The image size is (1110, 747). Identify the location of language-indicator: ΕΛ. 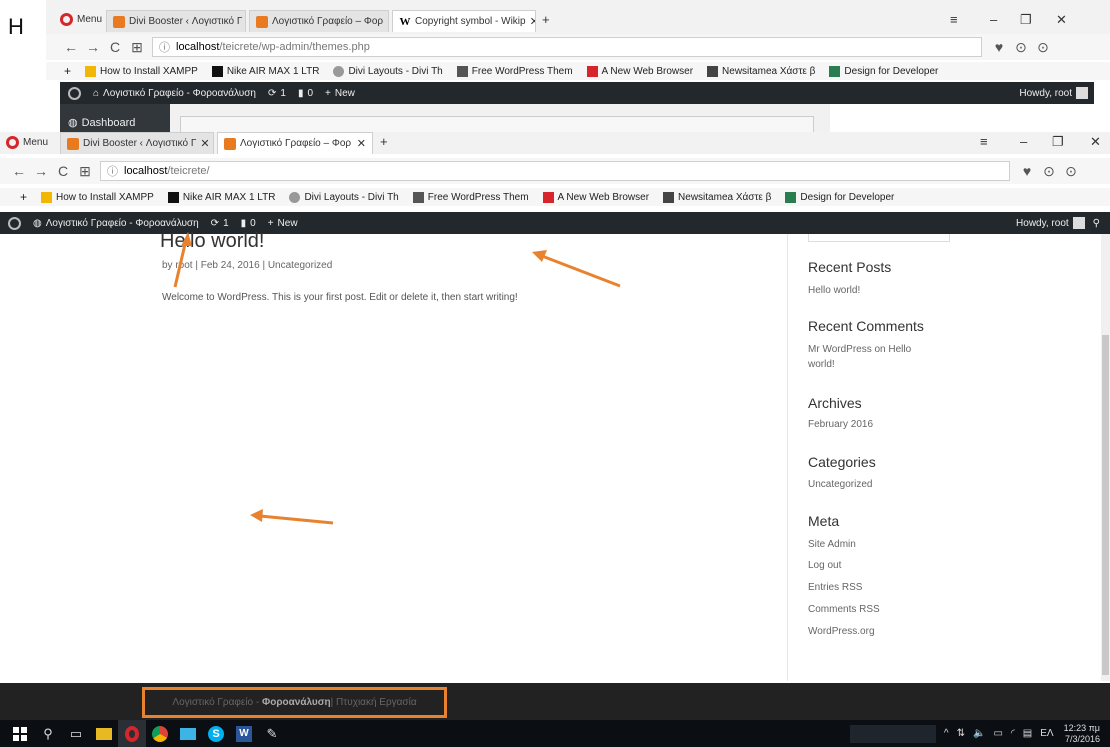
(1046, 733).